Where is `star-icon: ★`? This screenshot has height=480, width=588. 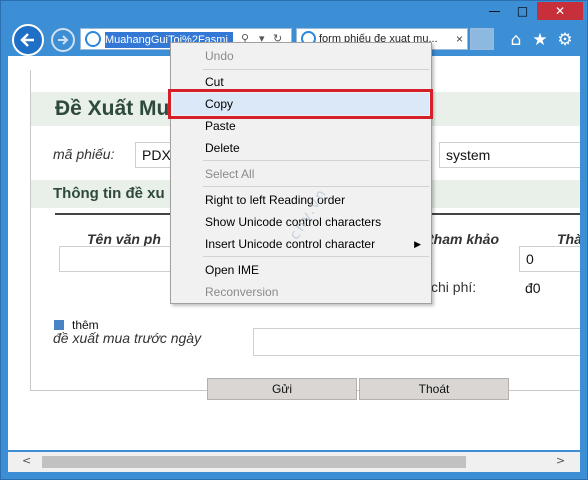
star-icon: ★ is located at coordinates (540, 40).